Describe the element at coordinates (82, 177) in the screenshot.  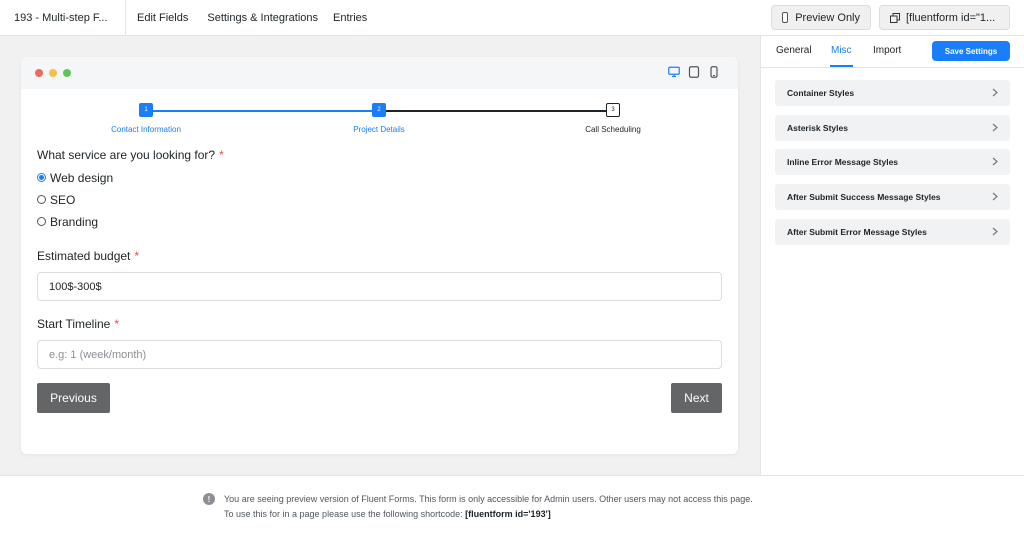
I see `radio-label-web-design: Web design` at that location.